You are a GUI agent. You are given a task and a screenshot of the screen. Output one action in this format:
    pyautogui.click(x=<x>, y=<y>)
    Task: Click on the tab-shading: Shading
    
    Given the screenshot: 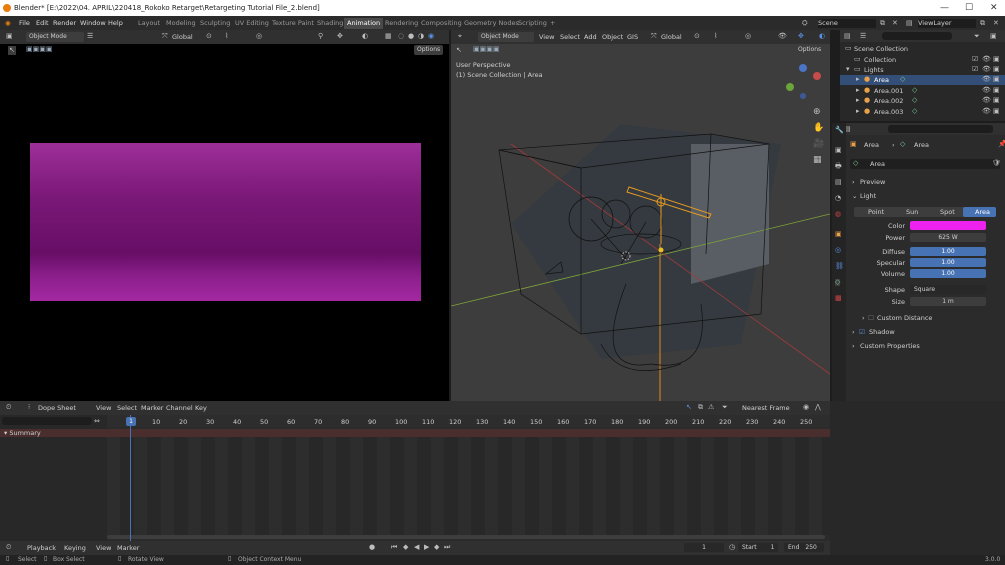 What is the action you would take?
    pyautogui.click(x=330, y=23)
    